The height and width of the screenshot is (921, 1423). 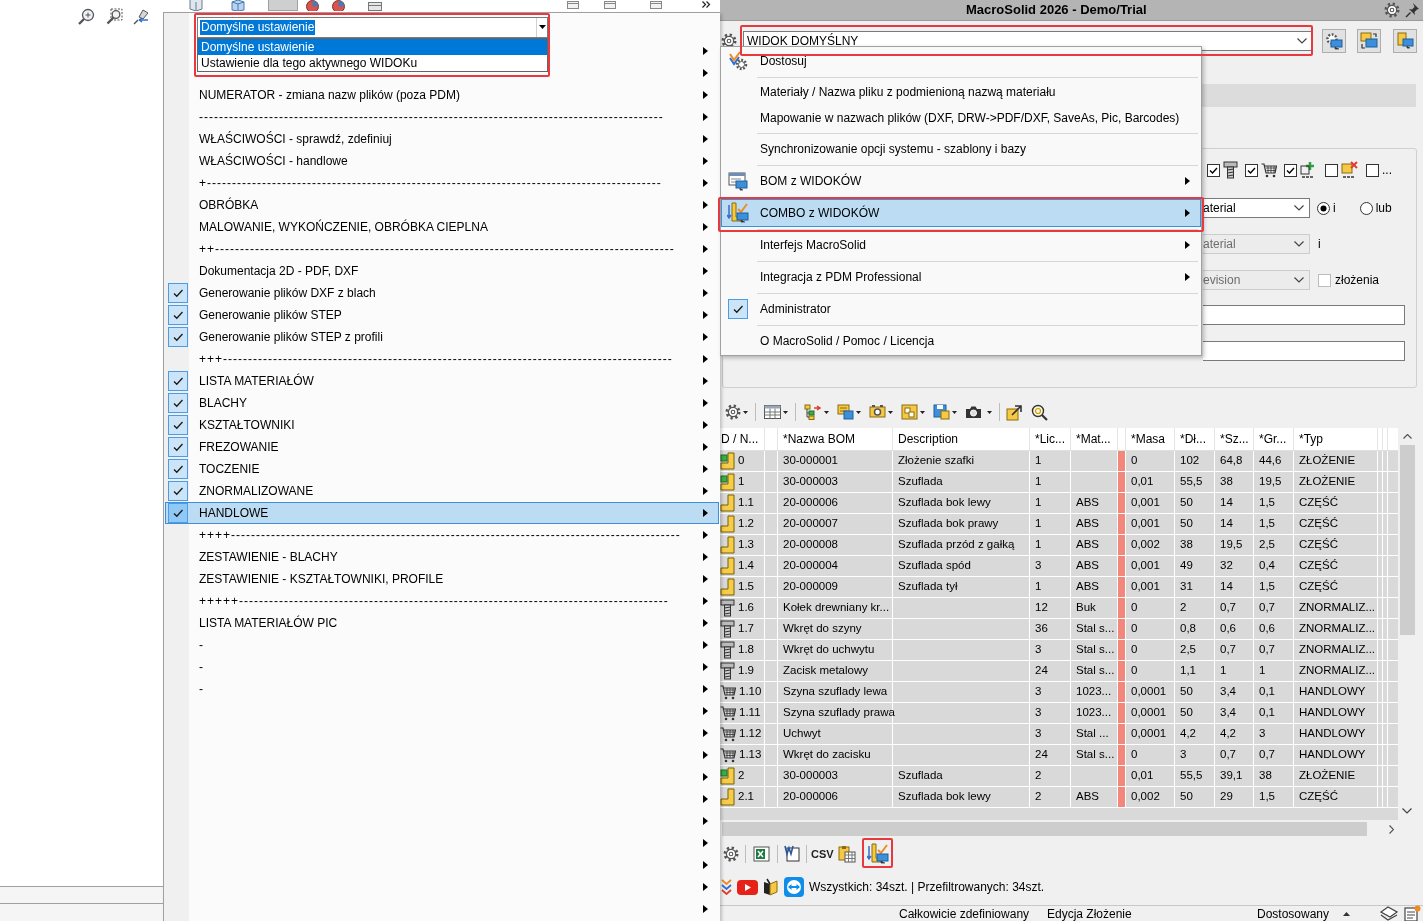 I want to click on table-cell: 32, so click(x=1234, y=566).